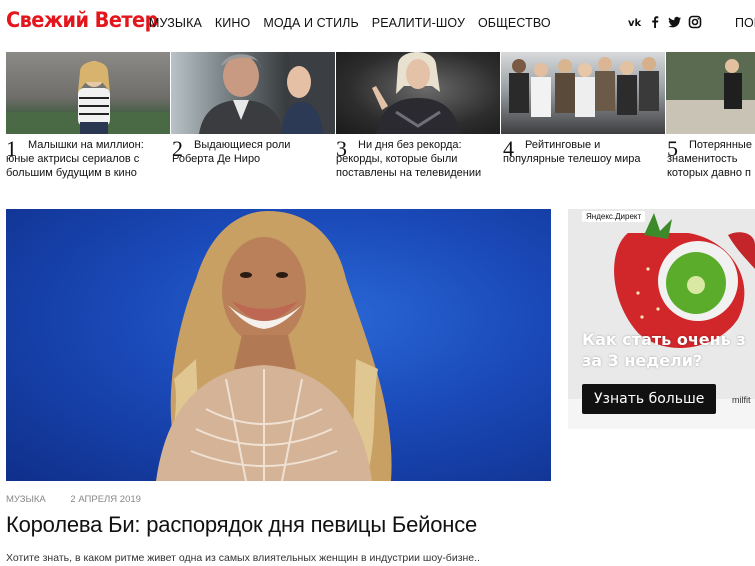 This screenshot has width=755, height=566. What do you see at coordinates (741, 400) in the screenshot?
I see `ad-domain: milfit` at bounding box center [741, 400].